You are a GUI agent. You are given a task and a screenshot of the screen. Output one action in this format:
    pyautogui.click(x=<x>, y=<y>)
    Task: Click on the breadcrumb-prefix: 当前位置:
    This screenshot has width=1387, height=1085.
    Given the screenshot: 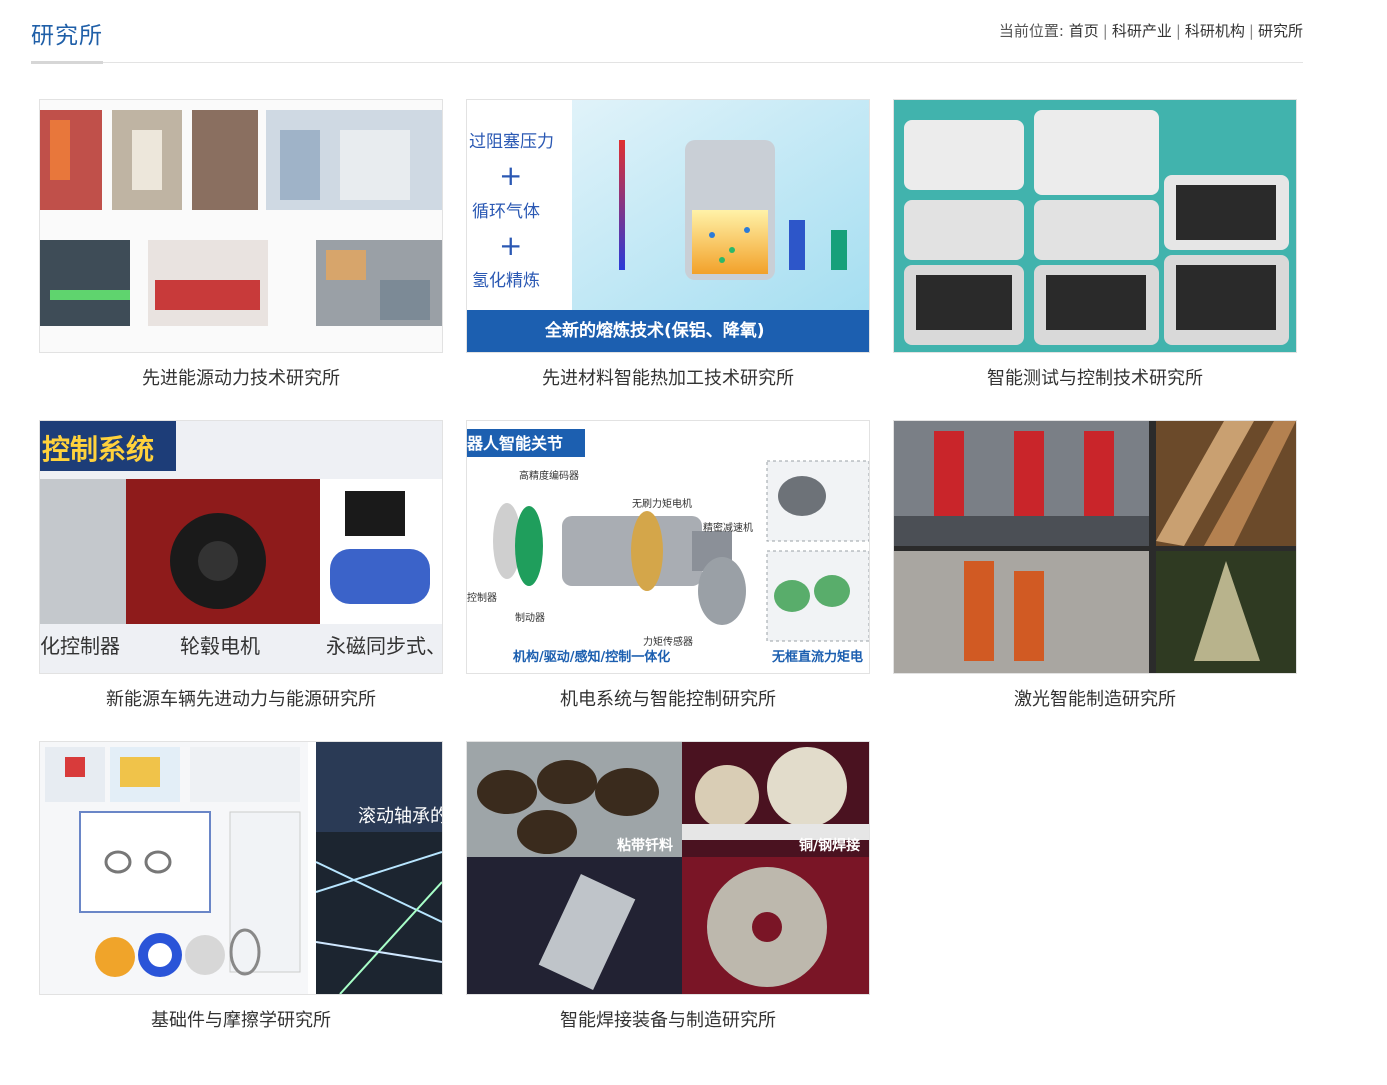 What is the action you would take?
    pyautogui.click(x=1031, y=31)
    